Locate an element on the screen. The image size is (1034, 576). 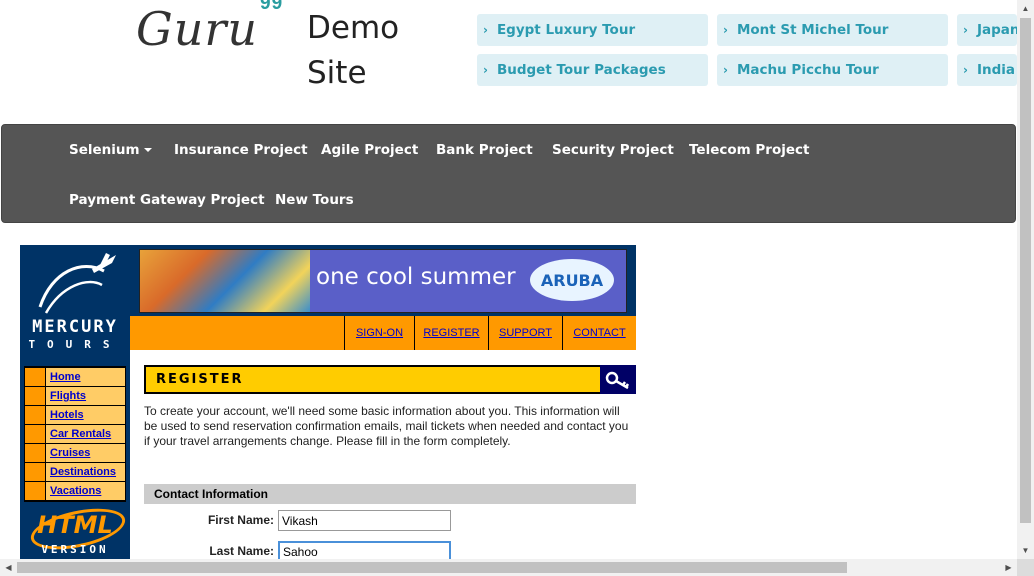
horizontal-scroll-thumb is located at coordinates (432, 567).